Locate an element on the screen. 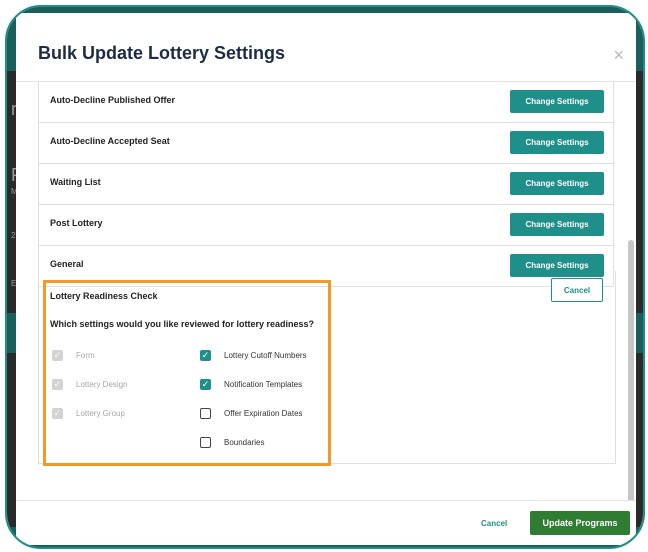 This screenshot has height=552, width=648. settings-row-label: Auto-Decline Accepted Seat is located at coordinates (110, 141).